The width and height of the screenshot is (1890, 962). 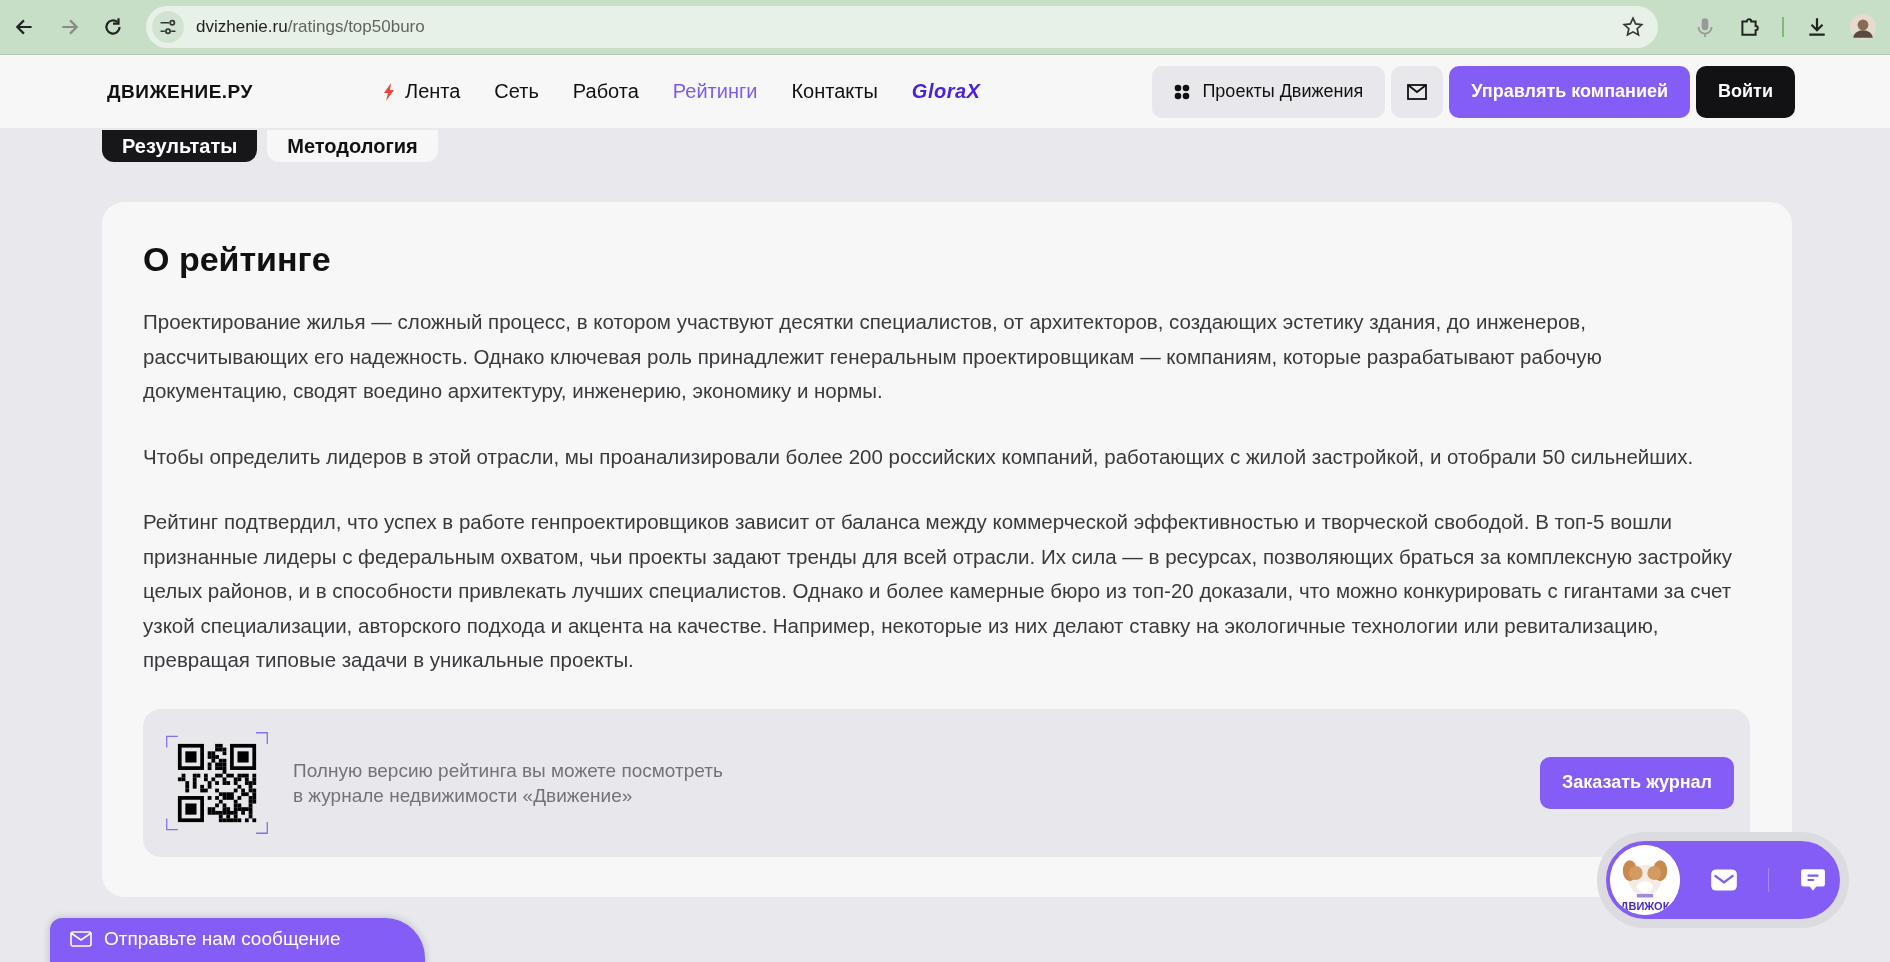 I want to click on section-title: О рейтинге, so click(x=237, y=259).